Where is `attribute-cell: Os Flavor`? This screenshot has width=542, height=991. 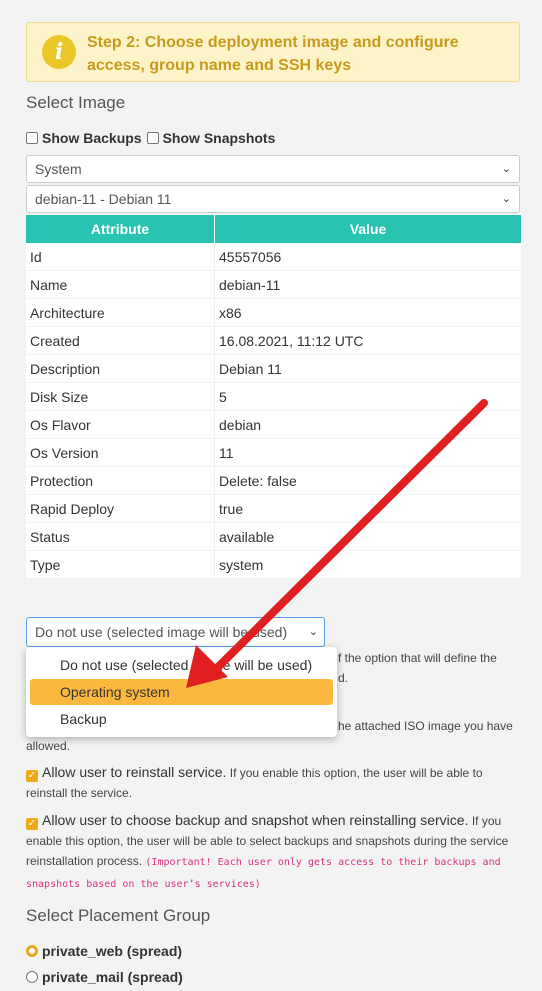 attribute-cell: Os Flavor is located at coordinates (120, 424).